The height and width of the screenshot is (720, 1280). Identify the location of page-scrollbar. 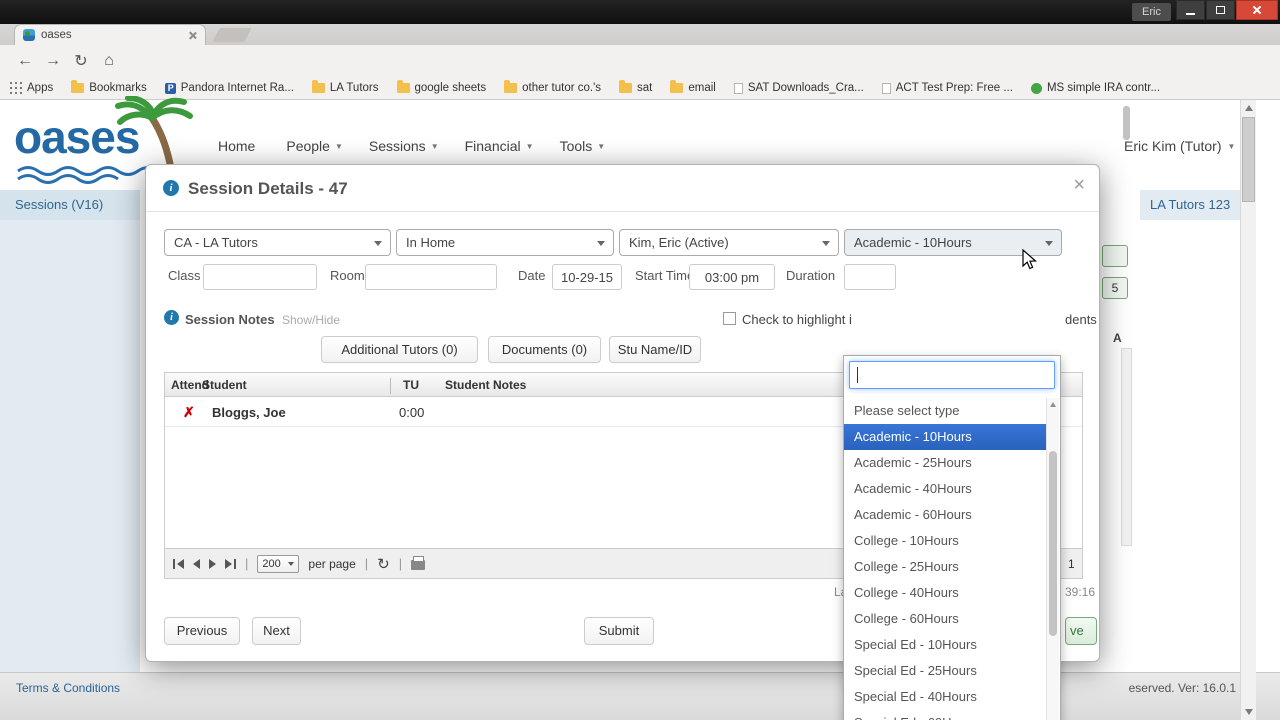
(1248, 410).